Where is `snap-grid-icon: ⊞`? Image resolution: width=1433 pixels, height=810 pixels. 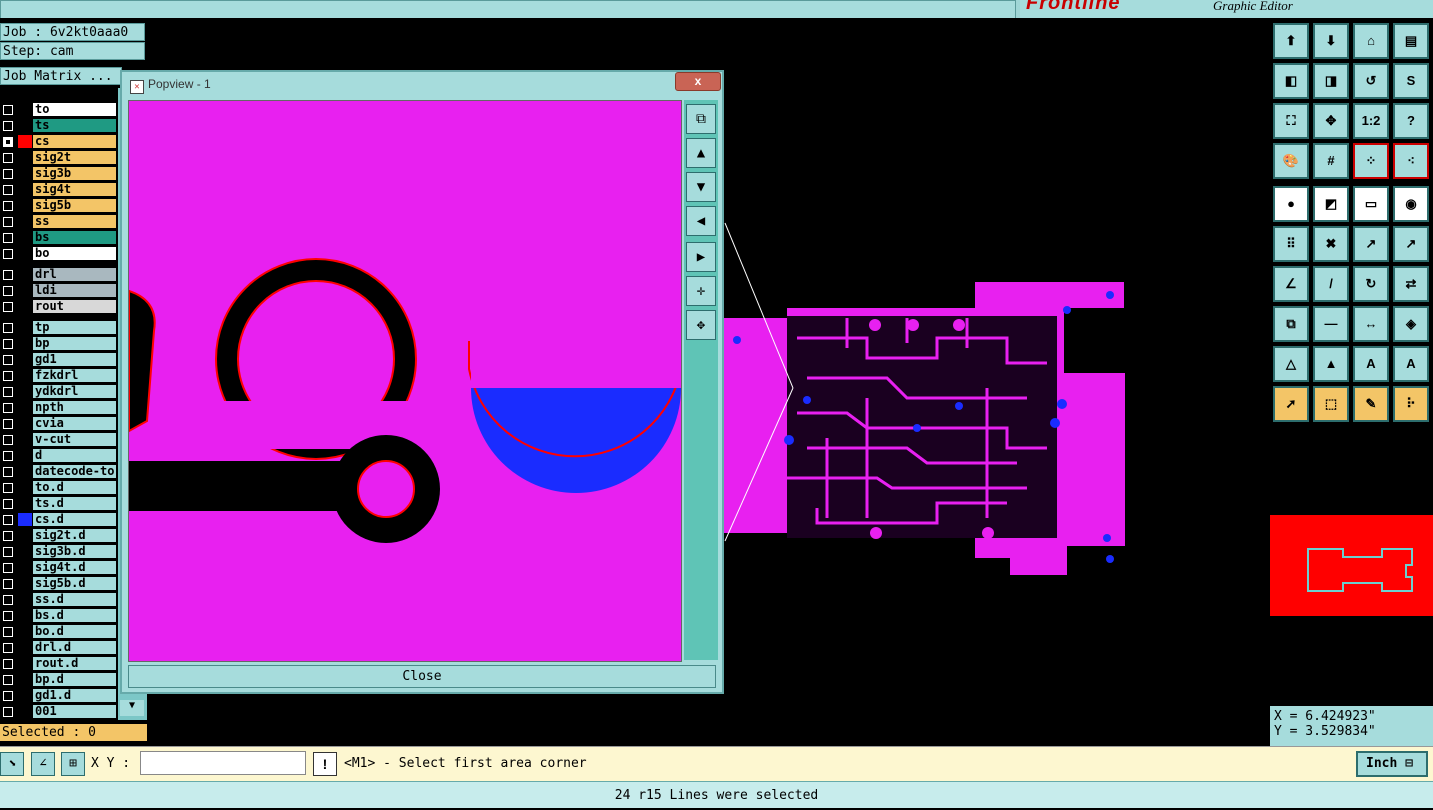 snap-grid-icon: ⊞ is located at coordinates (73, 764).